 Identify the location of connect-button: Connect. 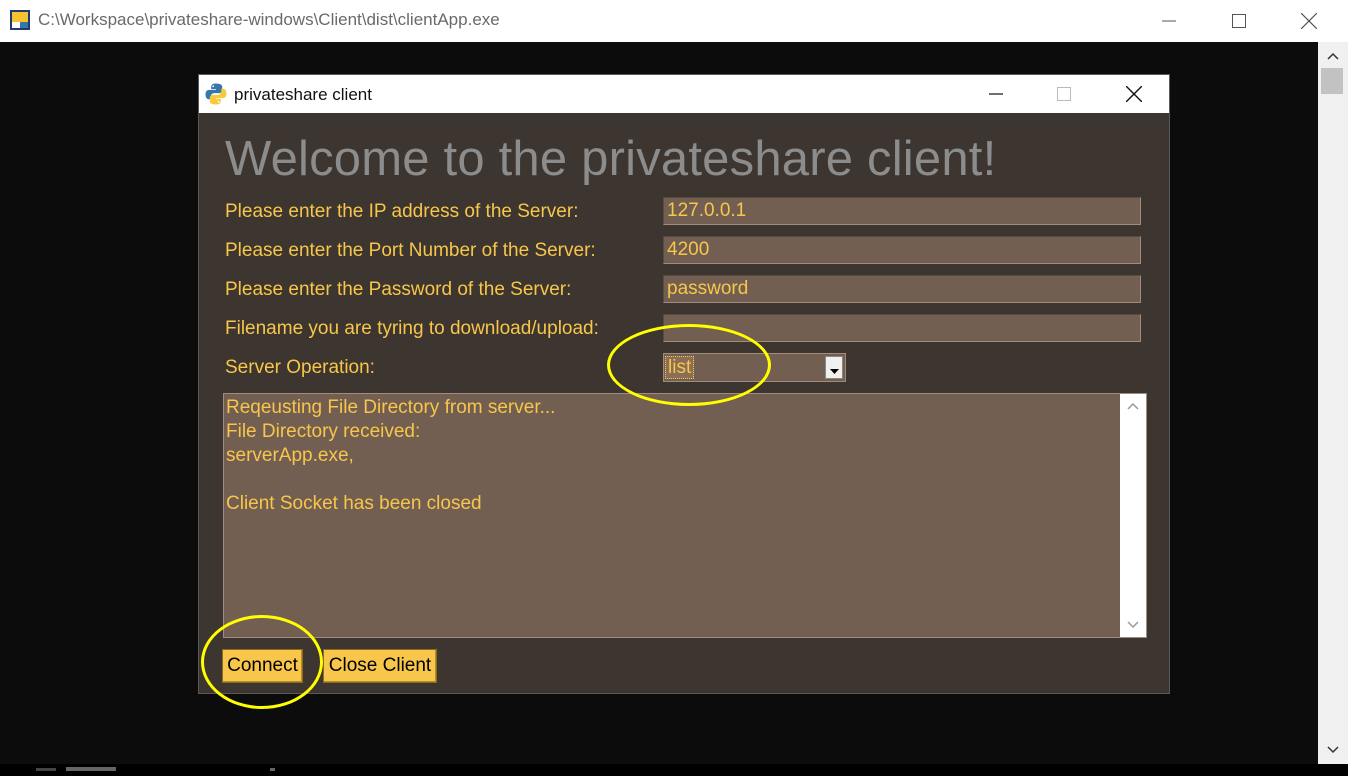
(262, 666).